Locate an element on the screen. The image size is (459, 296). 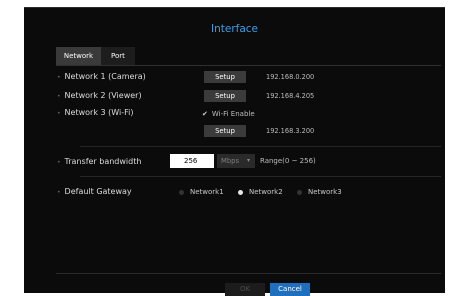
footer-divider is located at coordinates (248, 273).